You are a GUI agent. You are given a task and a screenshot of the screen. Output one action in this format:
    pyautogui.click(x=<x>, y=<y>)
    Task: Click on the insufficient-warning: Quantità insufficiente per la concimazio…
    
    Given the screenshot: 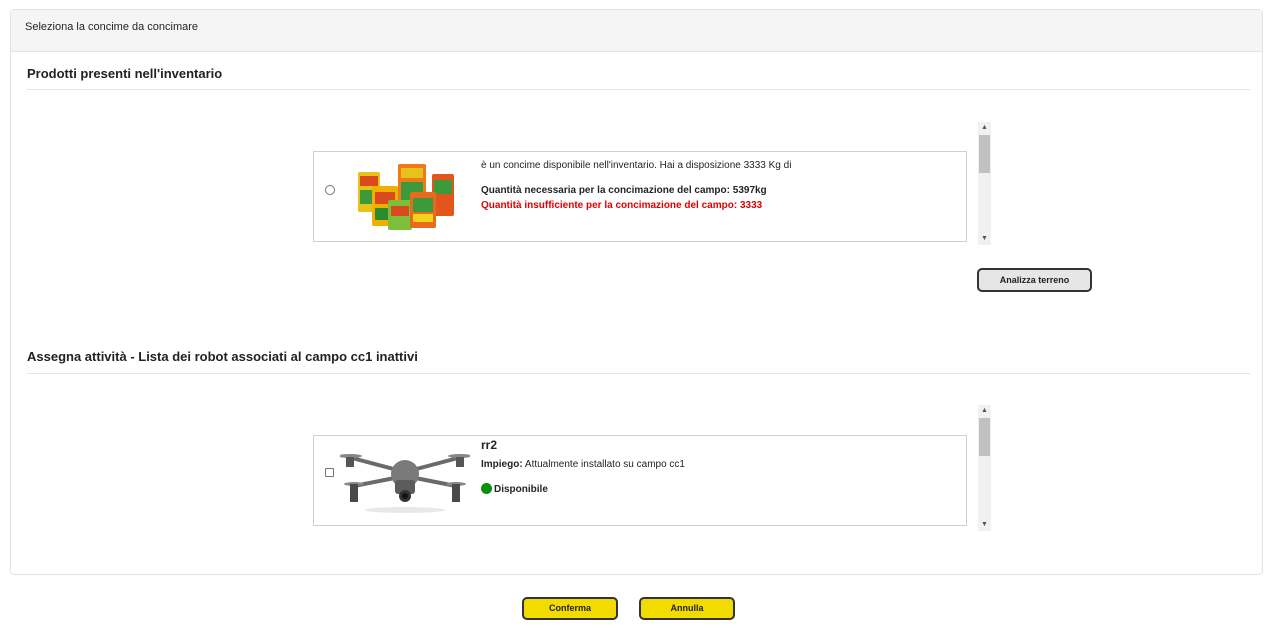 What is the action you would take?
    pyautogui.click(x=622, y=205)
    